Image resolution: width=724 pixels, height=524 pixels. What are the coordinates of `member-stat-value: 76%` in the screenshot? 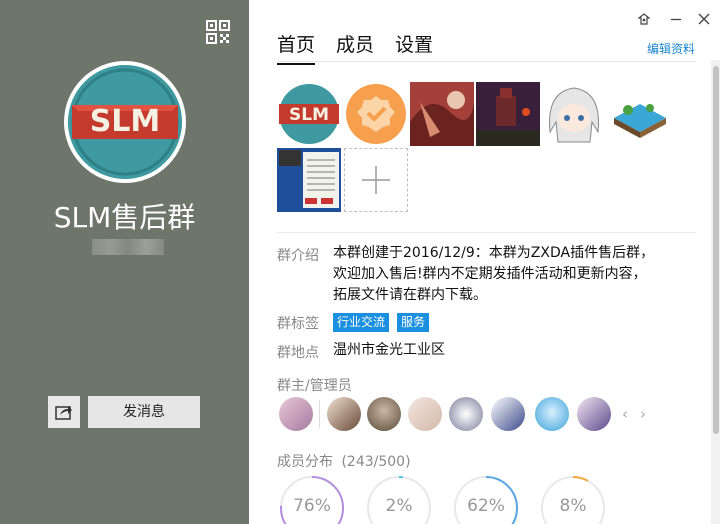 It's located at (312, 506).